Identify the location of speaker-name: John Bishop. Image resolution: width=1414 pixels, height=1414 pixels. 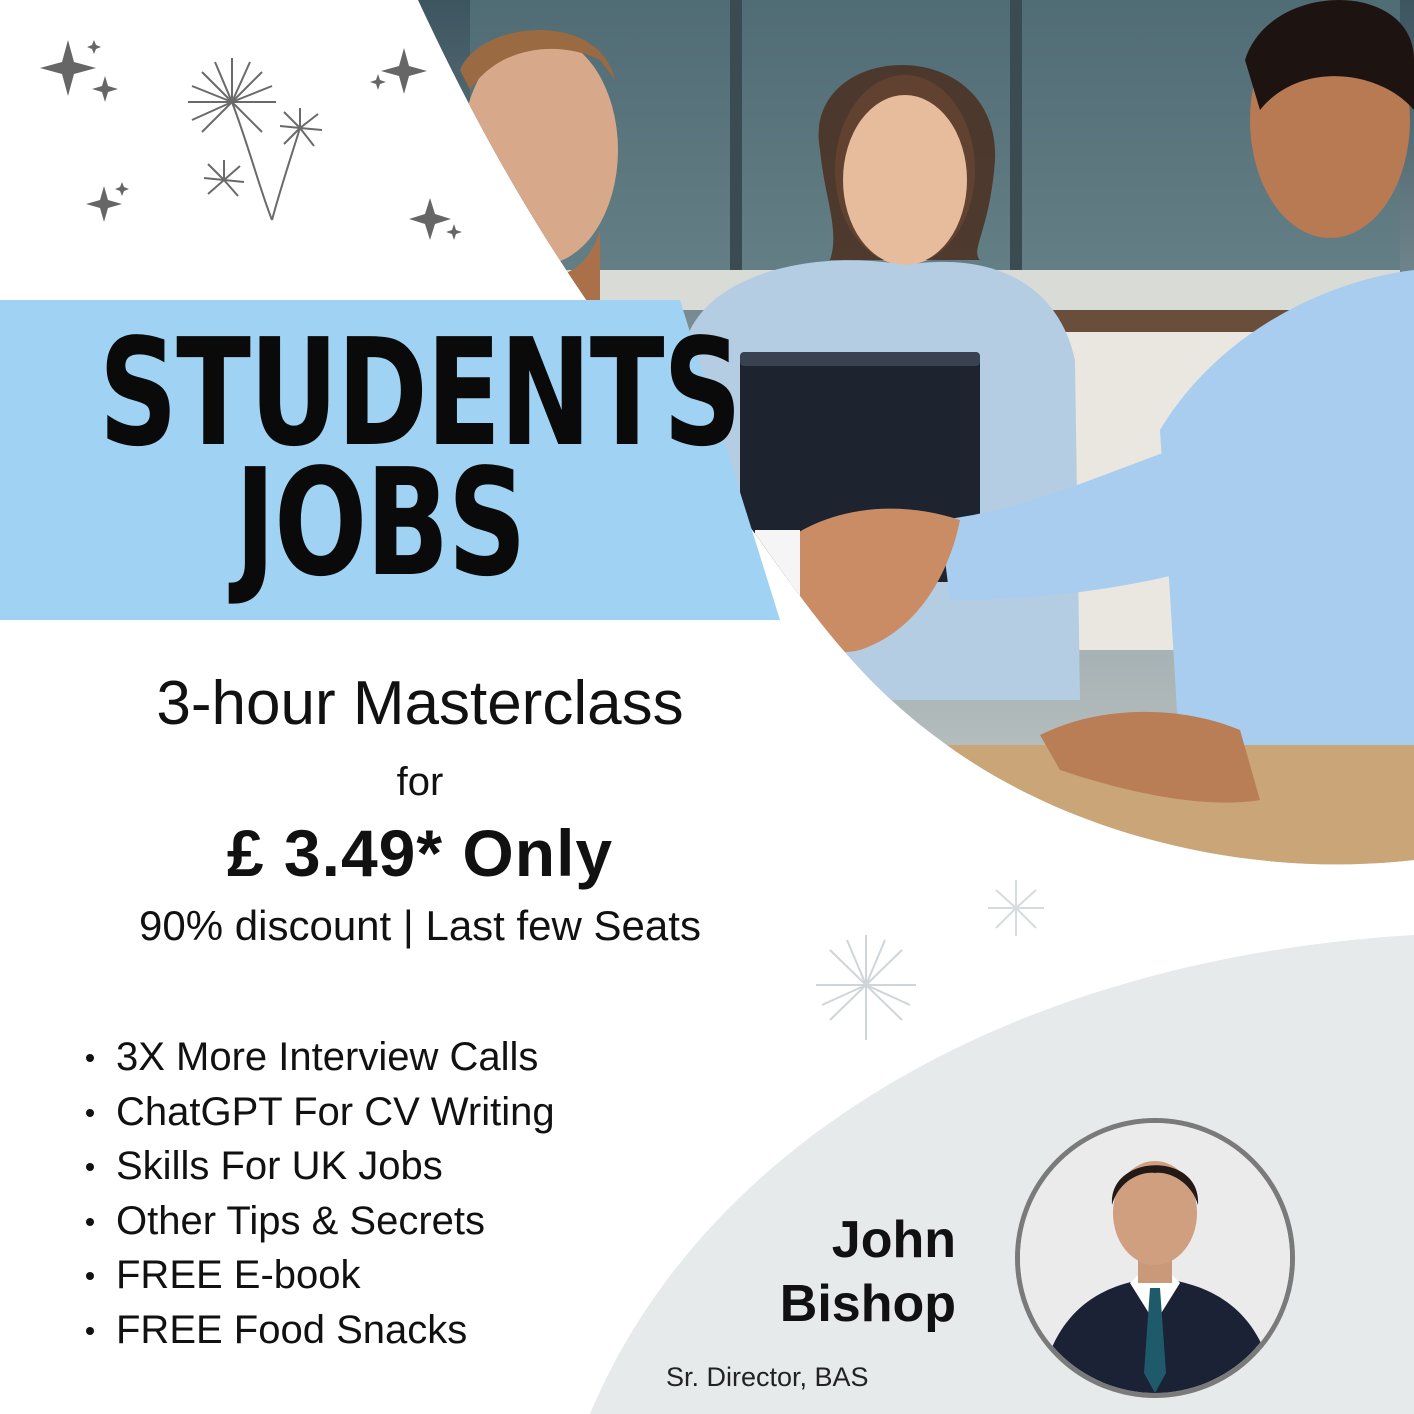
(868, 1272).